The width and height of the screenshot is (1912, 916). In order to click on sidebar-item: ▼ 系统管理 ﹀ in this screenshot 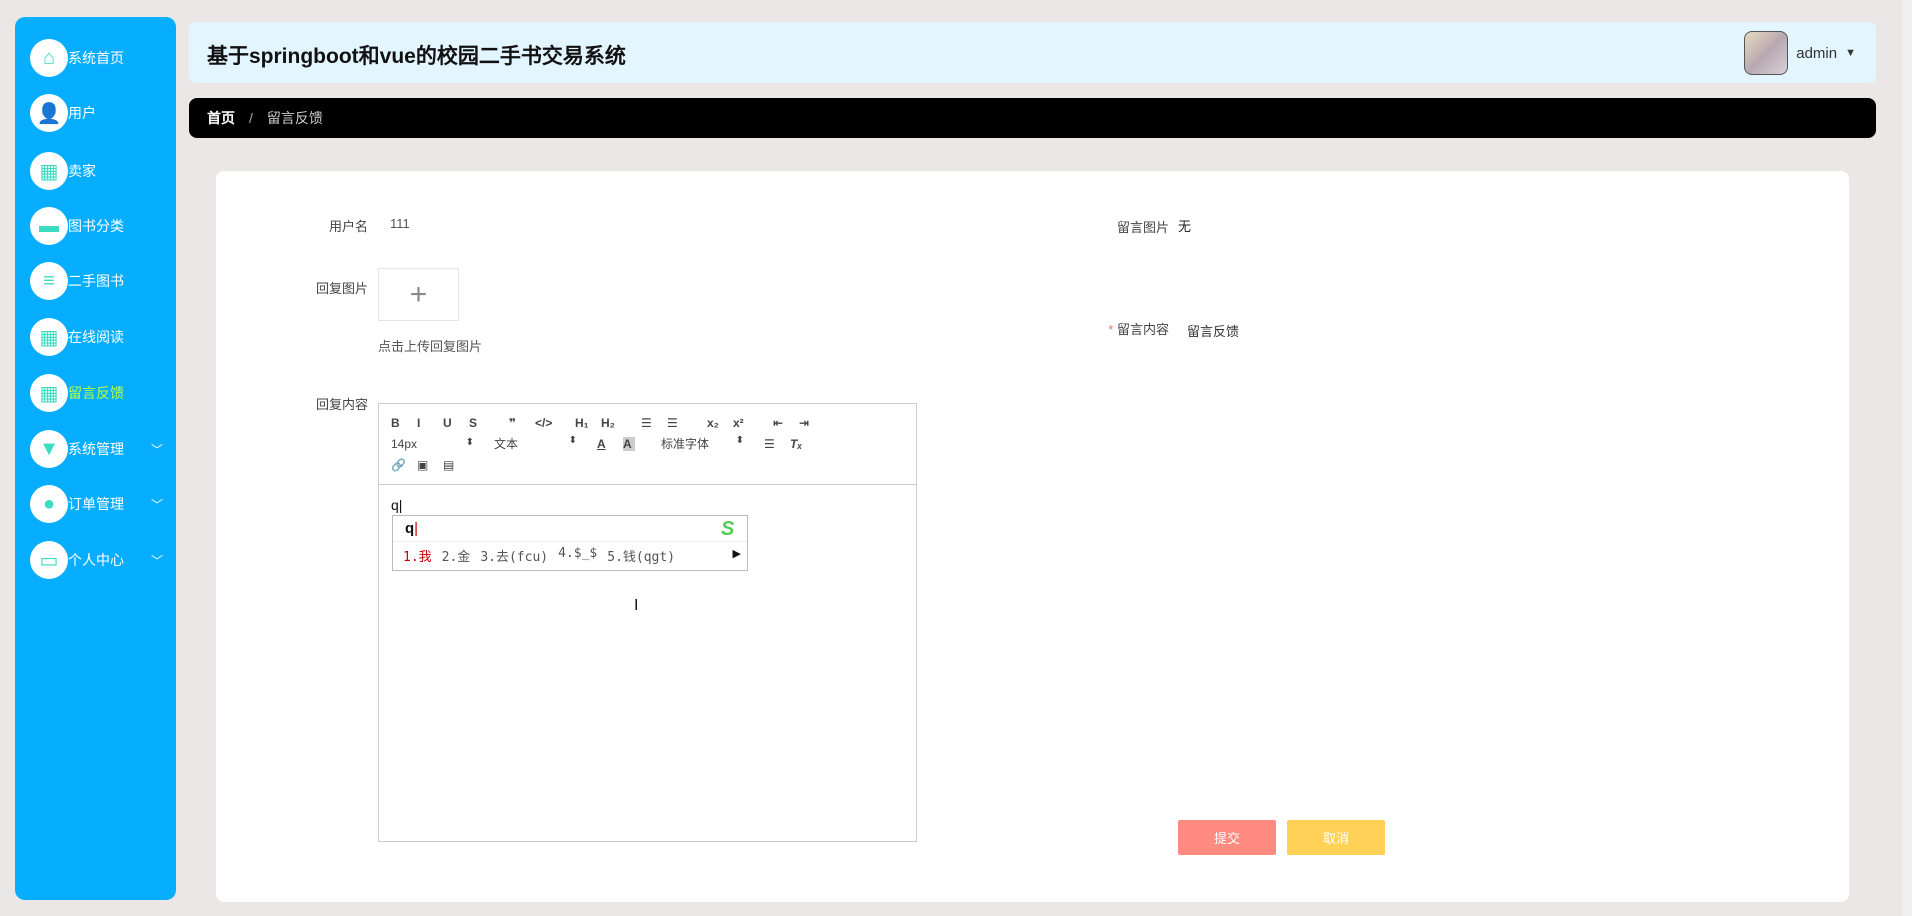, I will do `click(102, 449)`.